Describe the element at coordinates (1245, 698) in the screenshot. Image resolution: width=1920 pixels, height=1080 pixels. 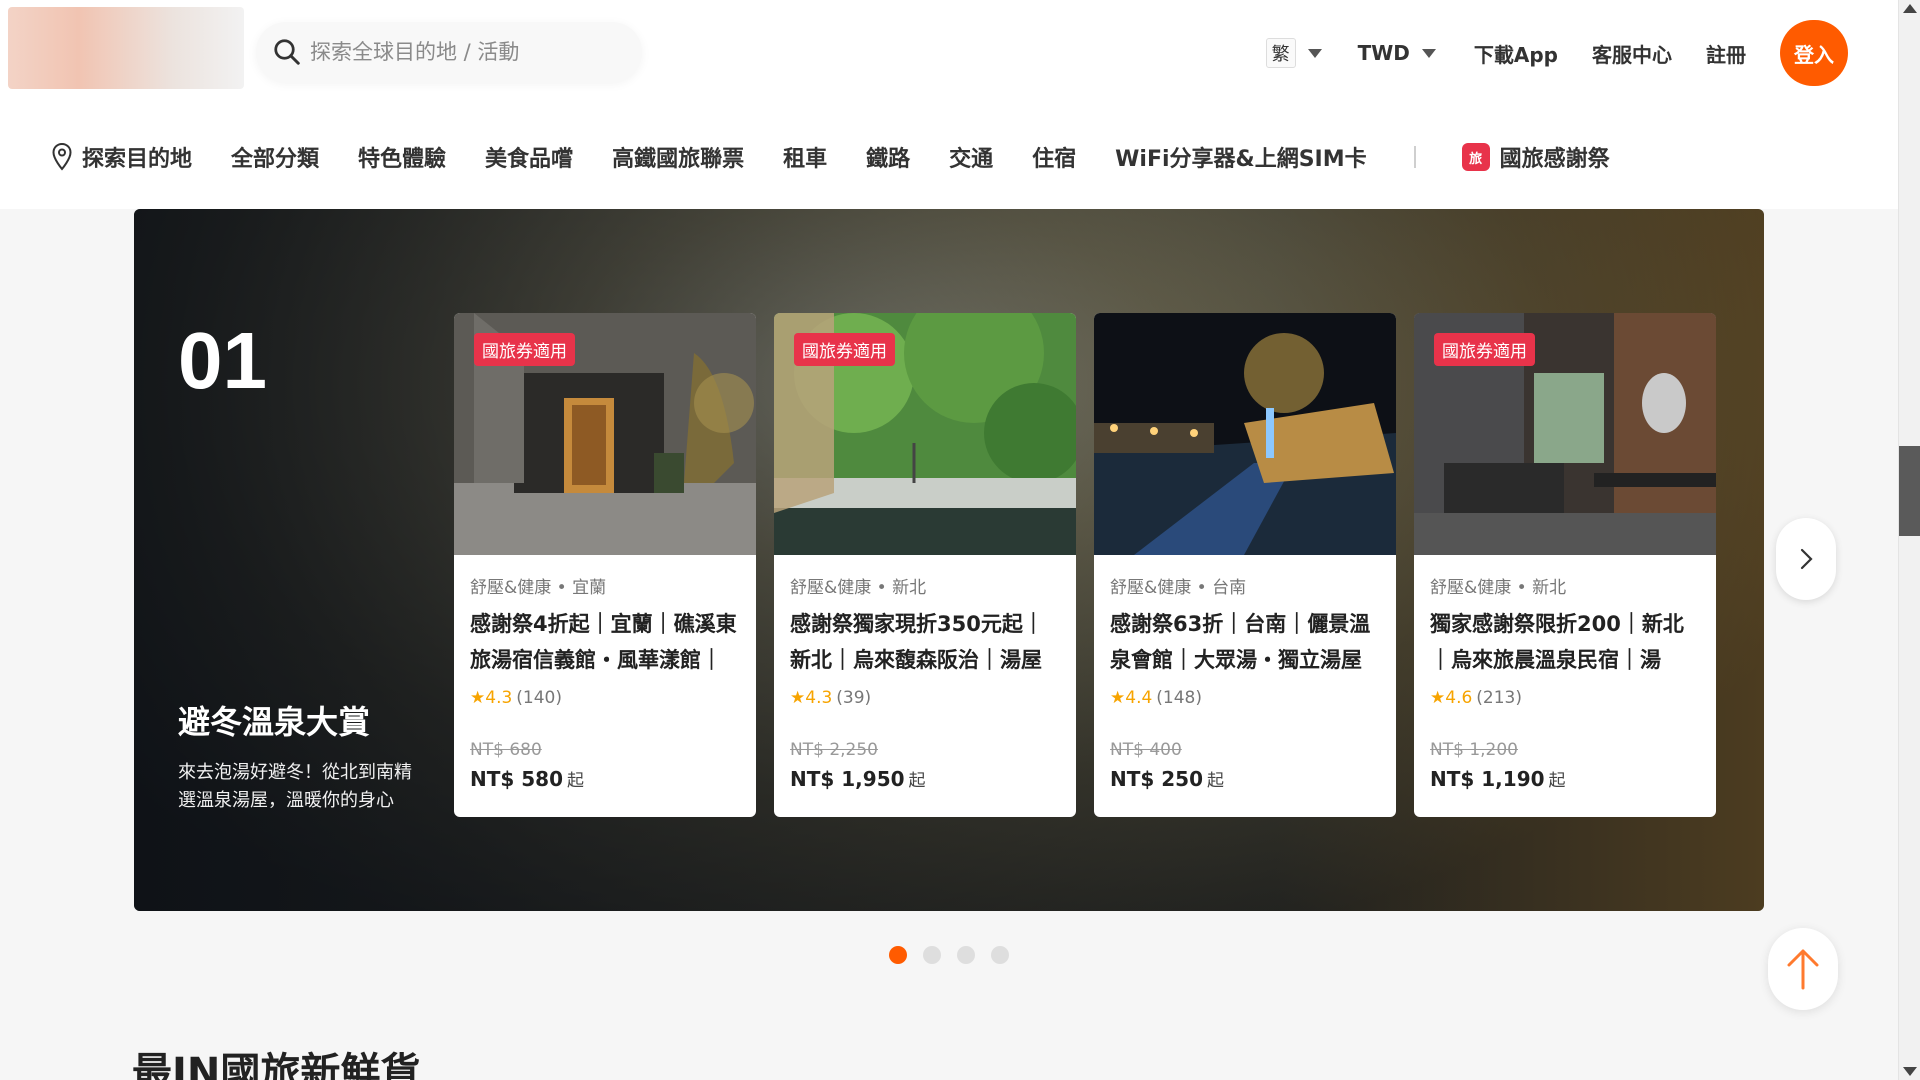
I see `product-rating: ★4.4 (148)` at that location.